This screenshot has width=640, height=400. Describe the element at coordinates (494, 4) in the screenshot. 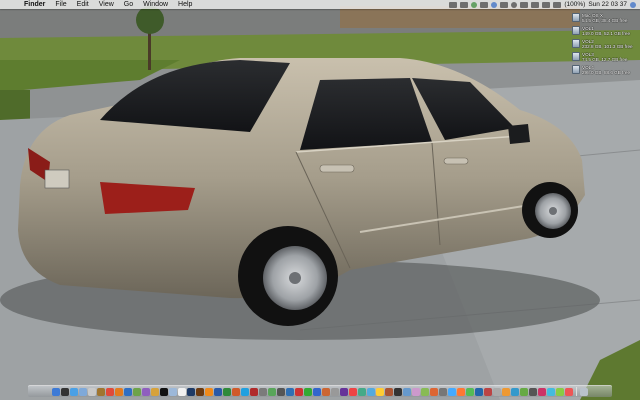

I see `bluetooth-icon` at that location.